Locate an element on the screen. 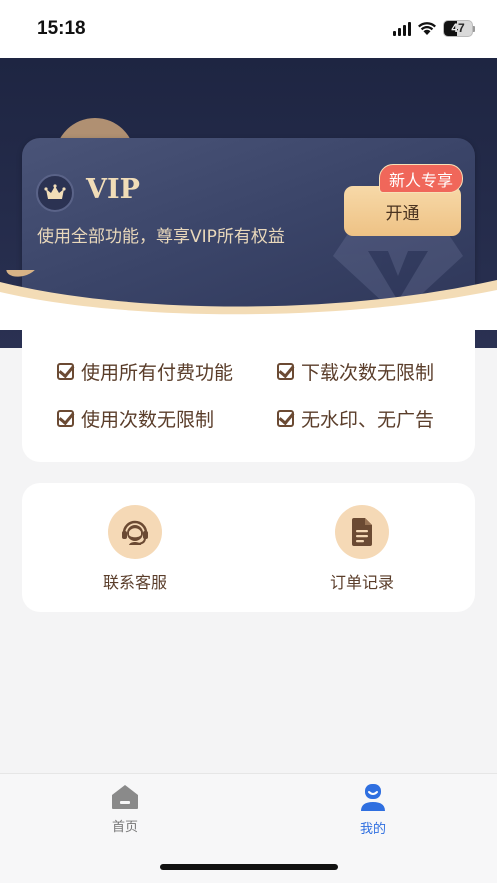 The image size is (497, 883). benefit-item: 无水印、无广告 is located at coordinates (355, 418).